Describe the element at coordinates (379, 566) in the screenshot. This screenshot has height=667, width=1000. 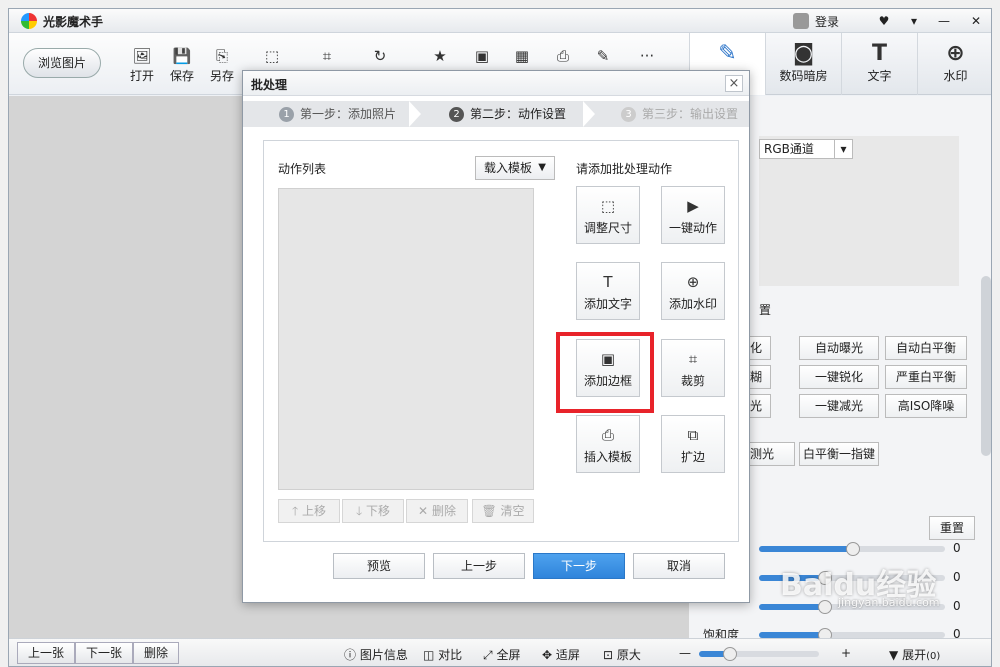
I see `preview-button: 预览` at that location.